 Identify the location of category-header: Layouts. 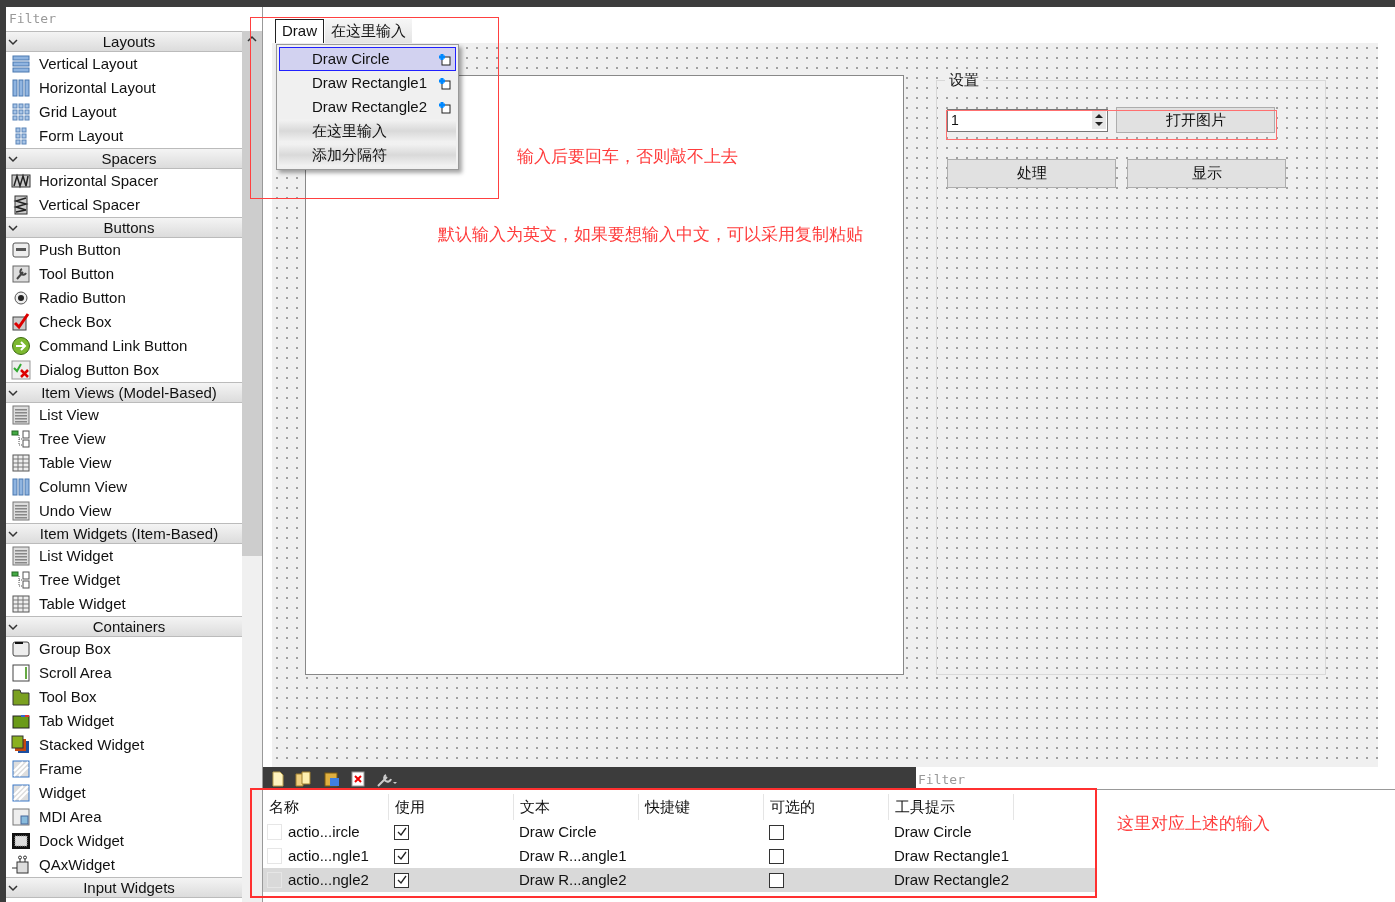
(124, 41).